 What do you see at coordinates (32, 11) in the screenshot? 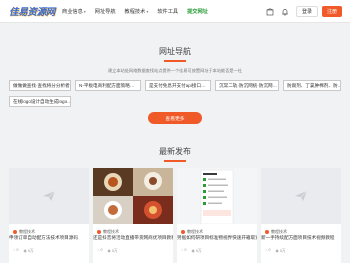
I see `site-logo: 佳易资源网` at bounding box center [32, 11].